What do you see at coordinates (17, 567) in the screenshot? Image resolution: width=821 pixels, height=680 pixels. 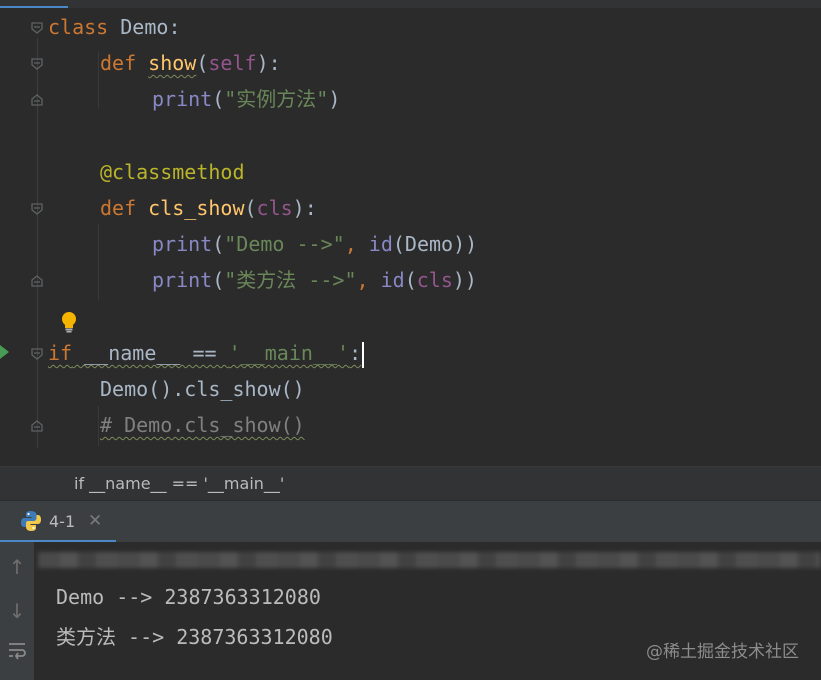 I see `arrow-up-icon: ↑` at bounding box center [17, 567].